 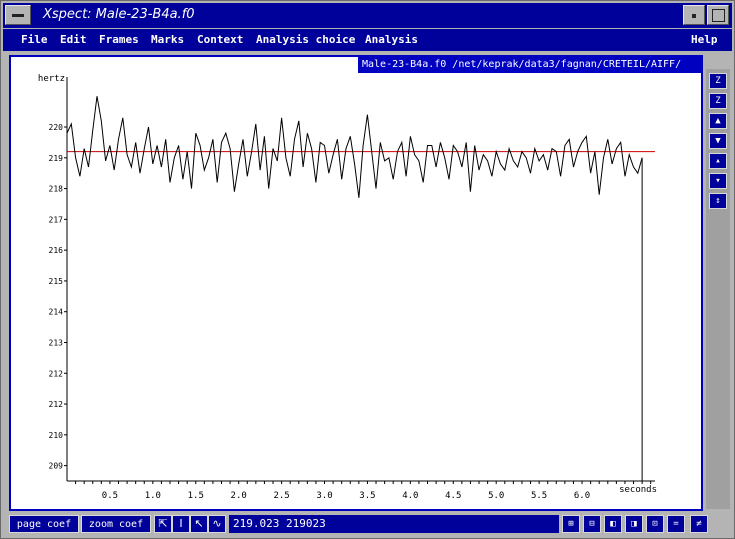 I want to click on y-tick-label: 216, so click(x=56, y=250).